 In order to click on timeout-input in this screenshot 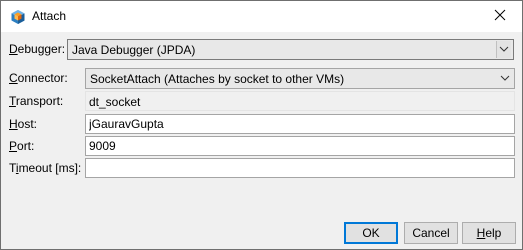, I will do `click(300, 168)`.